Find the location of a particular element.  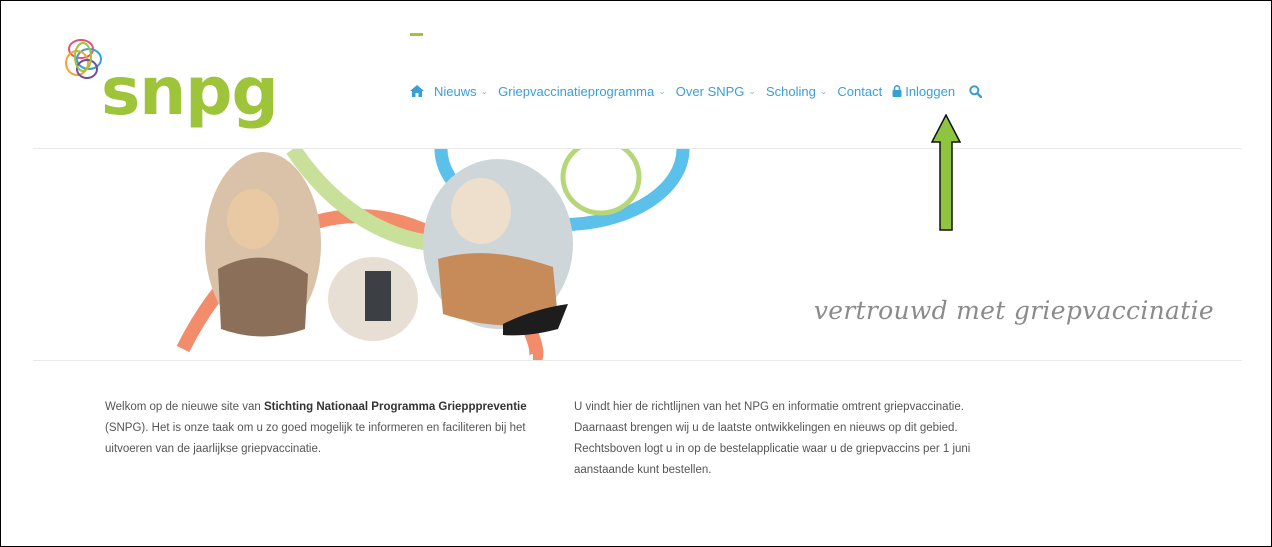

search-icon is located at coordinates (976, 91).